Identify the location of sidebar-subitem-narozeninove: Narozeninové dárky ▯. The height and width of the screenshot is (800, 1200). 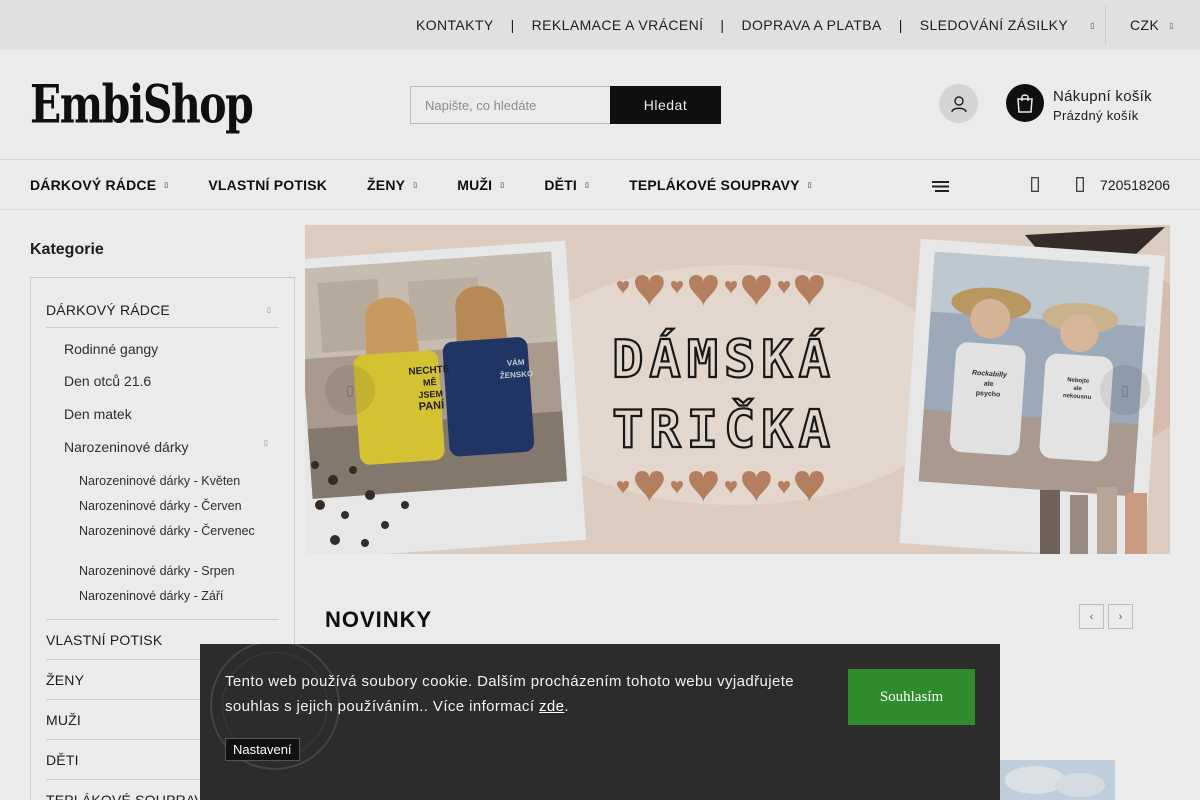
(166, 447).